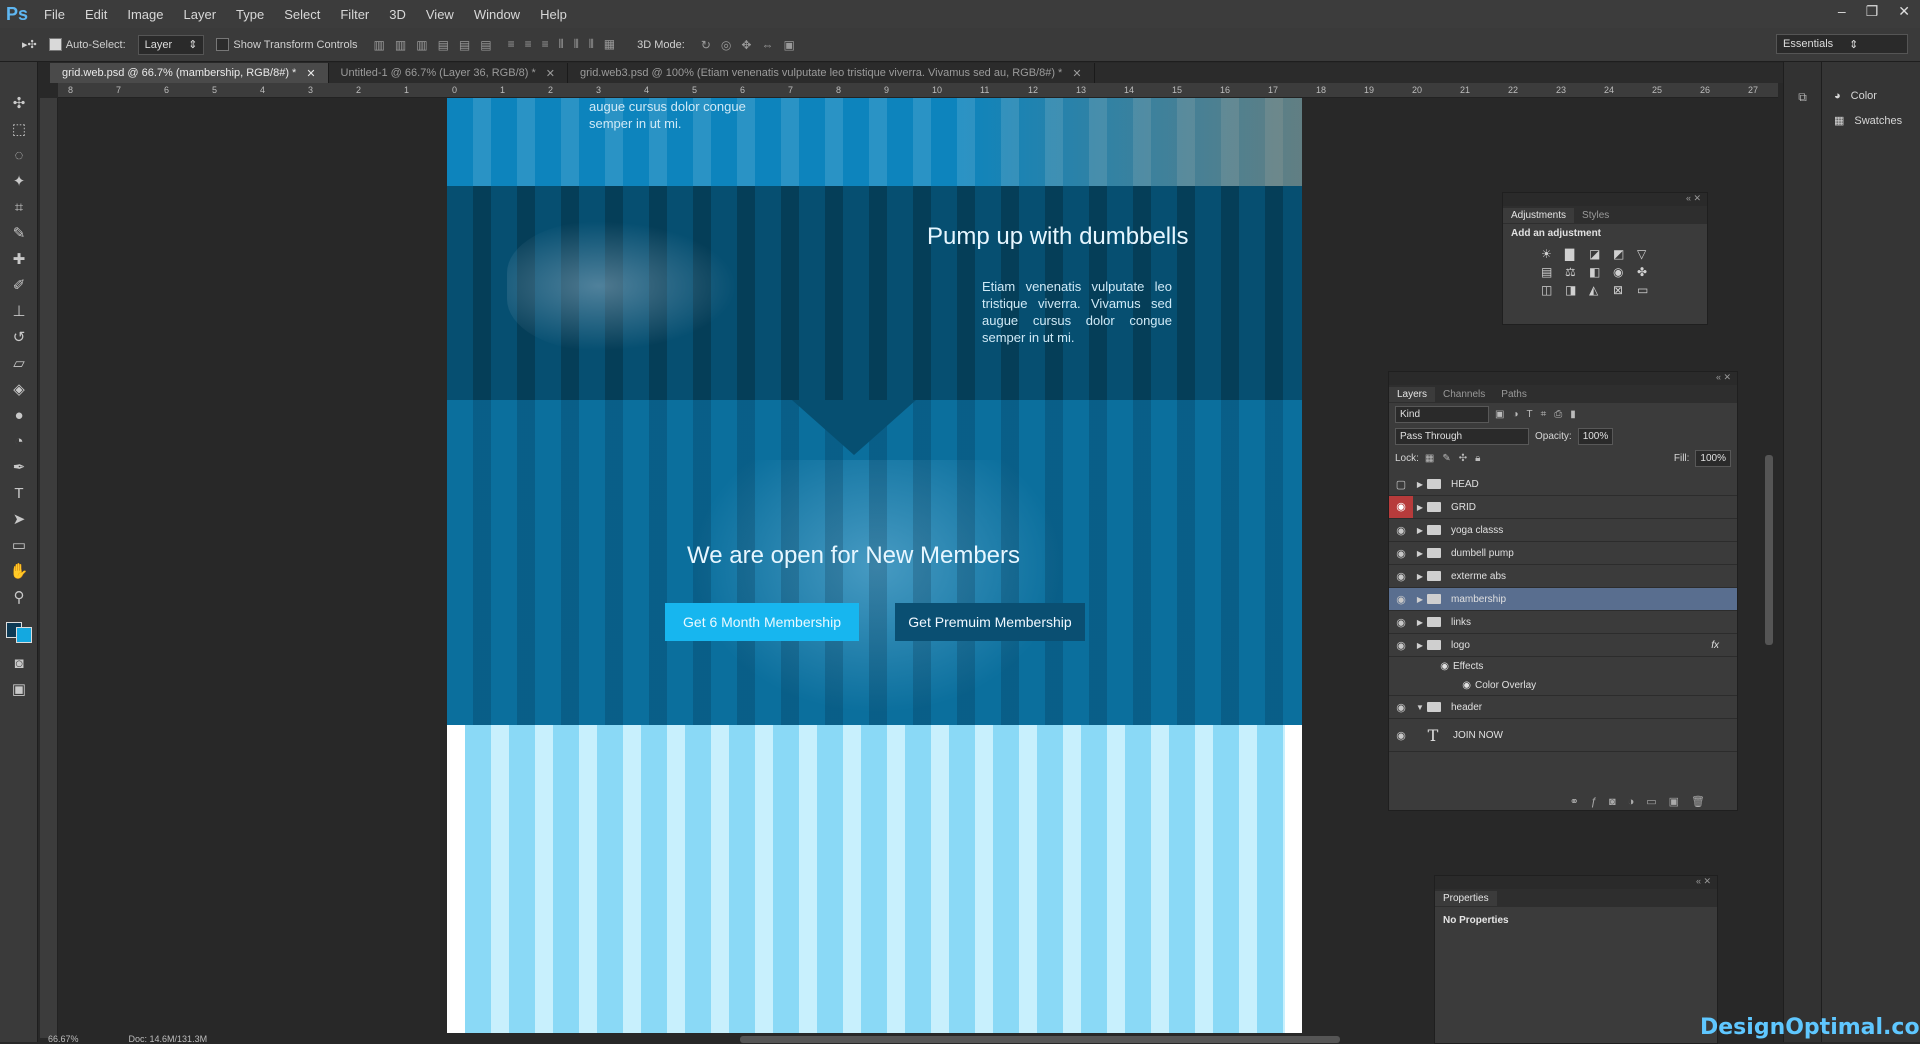 The width and height of the screenshot is (1920, 1044). I want to click on bucket-icon: ◈, so click(19, 389).